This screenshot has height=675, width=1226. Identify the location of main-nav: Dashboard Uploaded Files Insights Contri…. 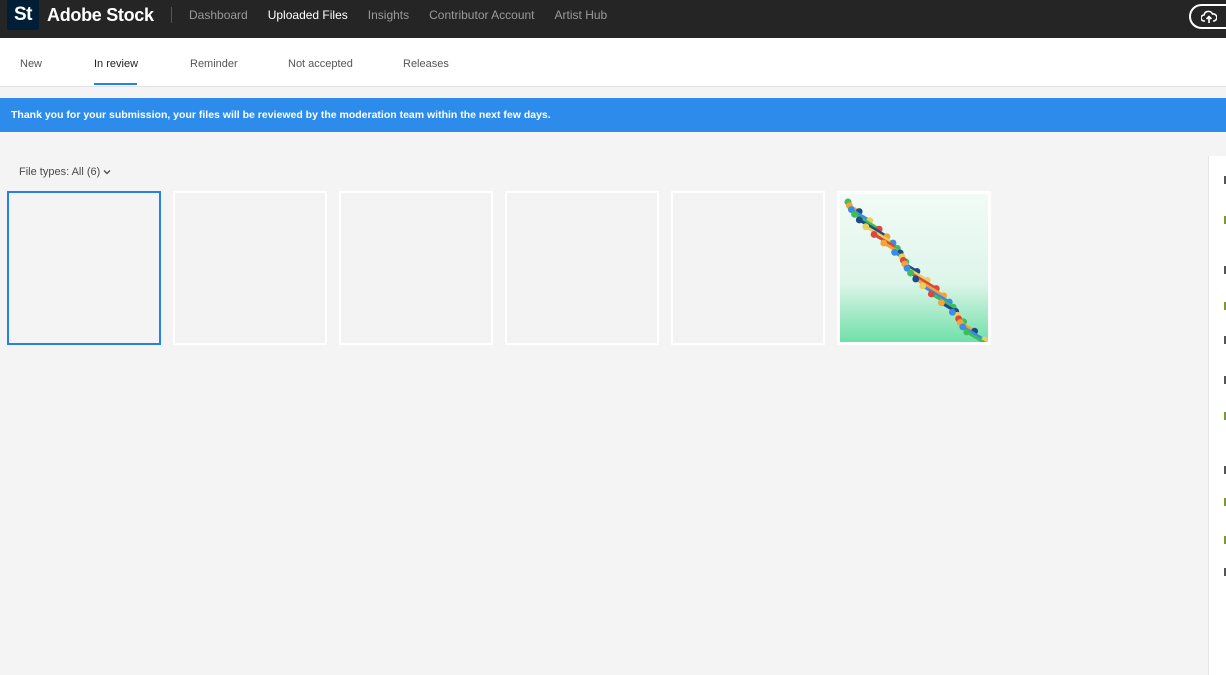
(408, 15).